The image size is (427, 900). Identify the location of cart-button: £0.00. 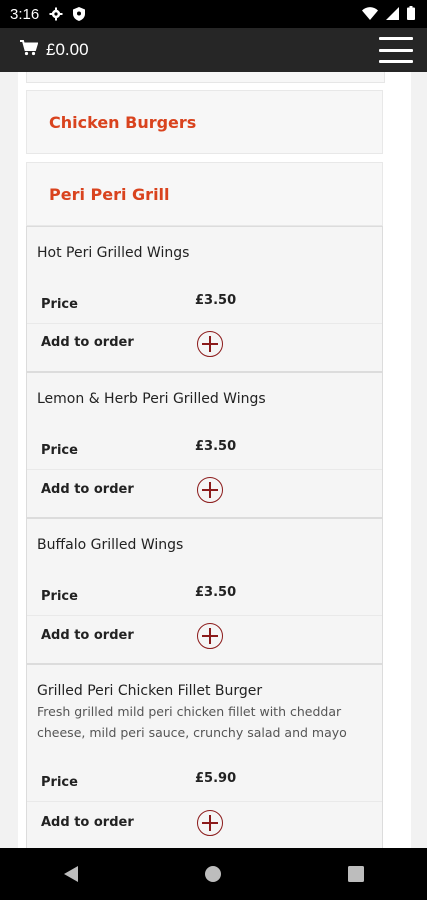
(54, 50).